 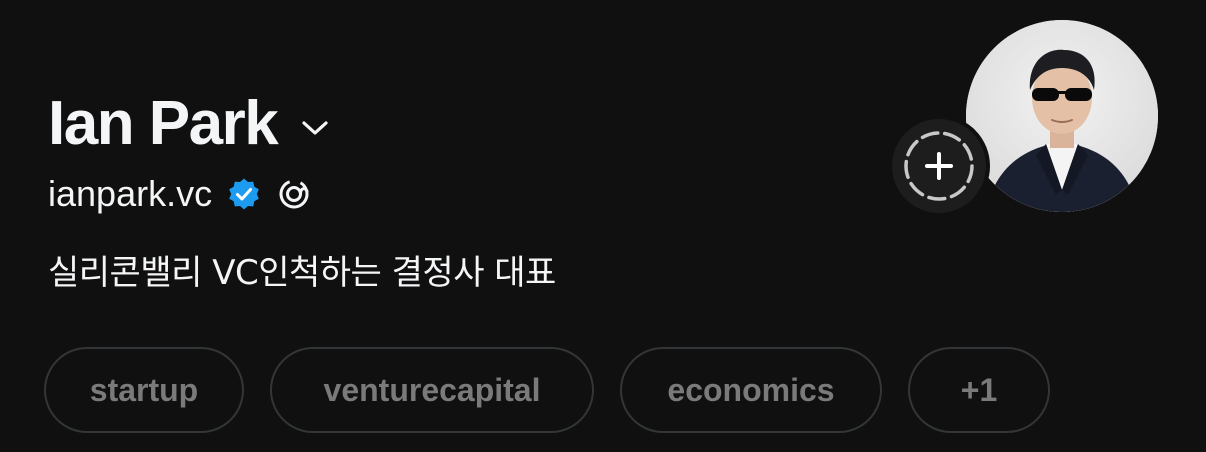 What do you see at coordinates (751, 390) in the screenshot?
I see `tag-economics: economics` at bounding box center [751, 390].